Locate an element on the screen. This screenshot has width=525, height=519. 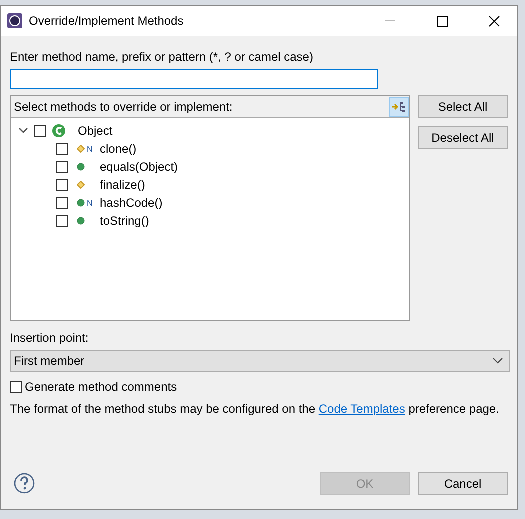
minimize-icon is located at coordinates (390, 21).